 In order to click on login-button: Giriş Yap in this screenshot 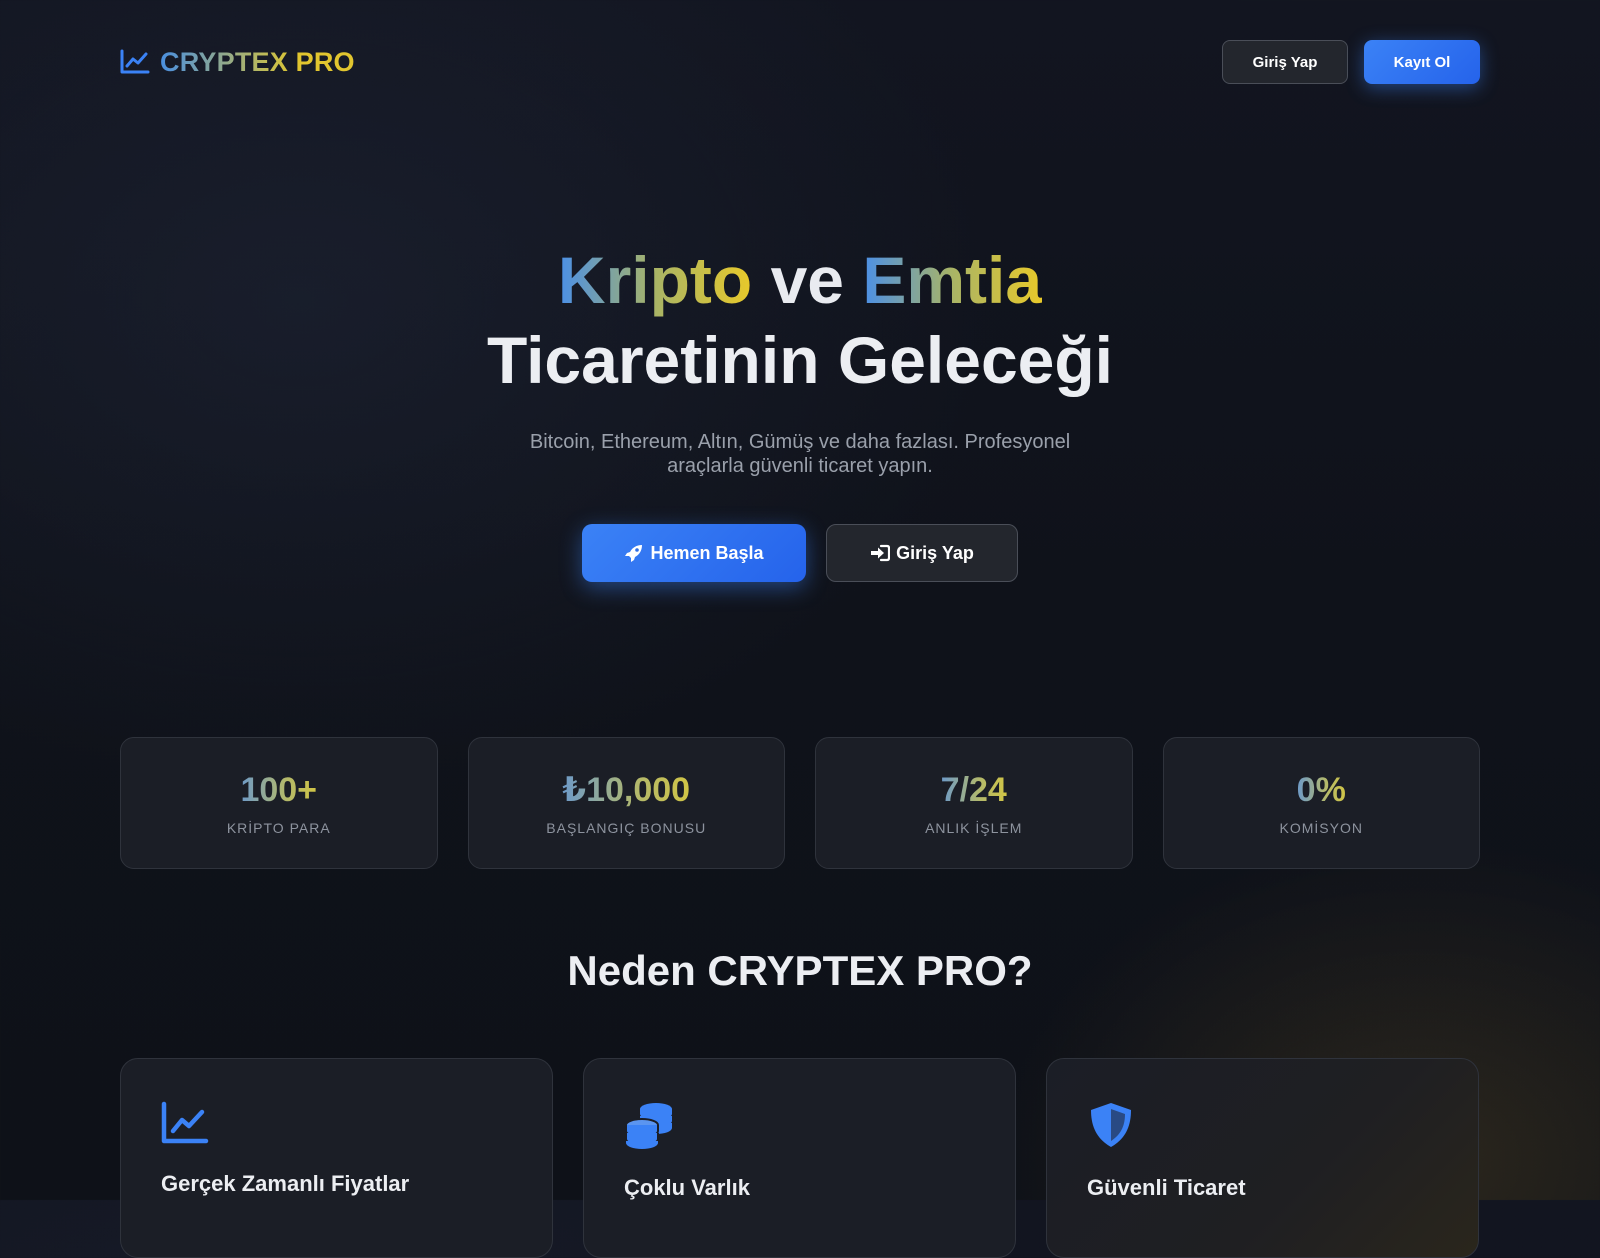, I will do `click(1285, 62)`.